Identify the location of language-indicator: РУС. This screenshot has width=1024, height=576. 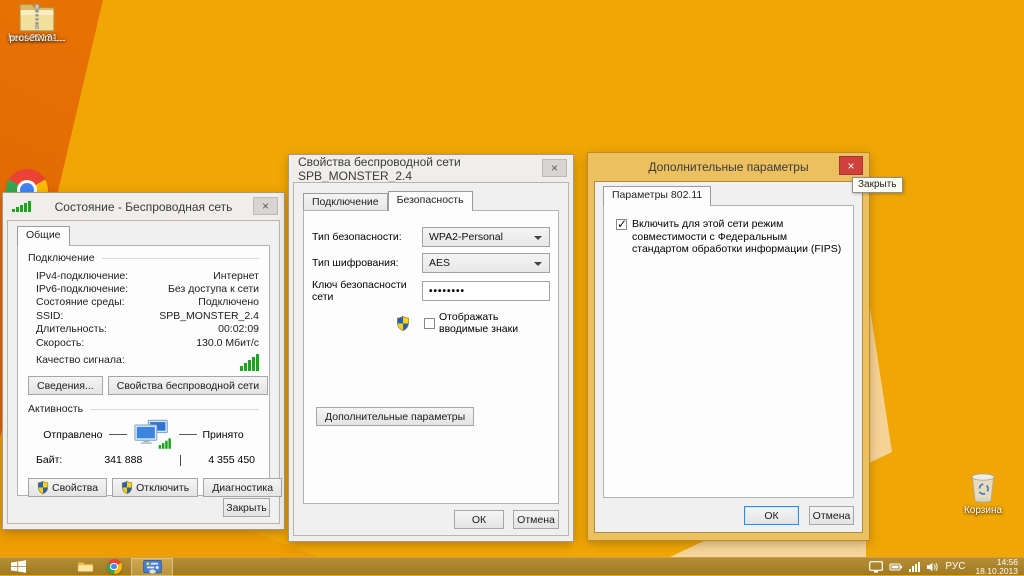
(955, 566).